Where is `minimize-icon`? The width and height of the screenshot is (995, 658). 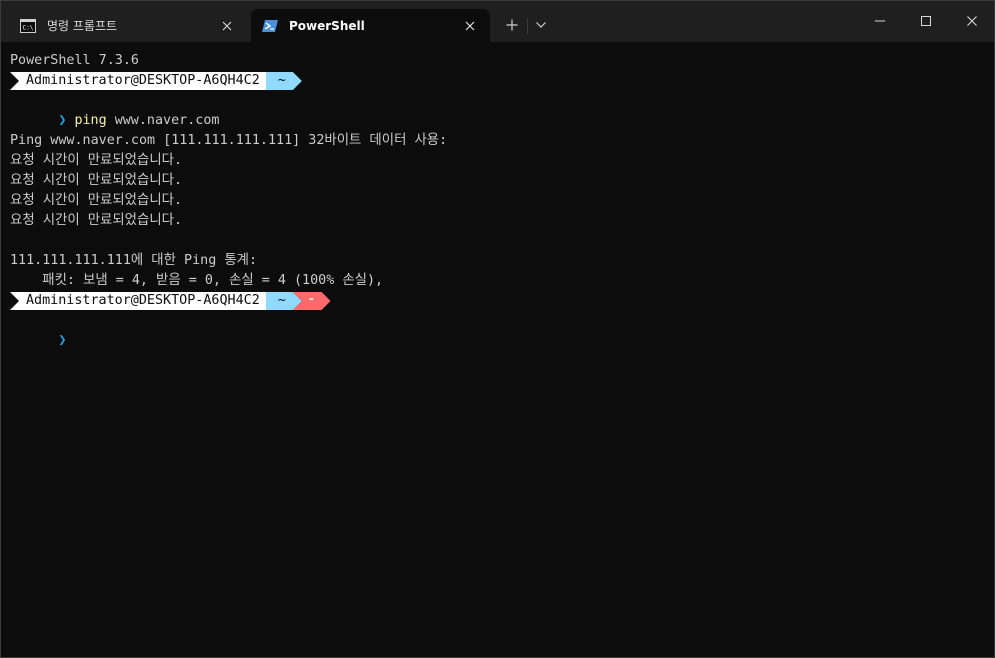
minimize-icon is located at coordinates (880, 21).